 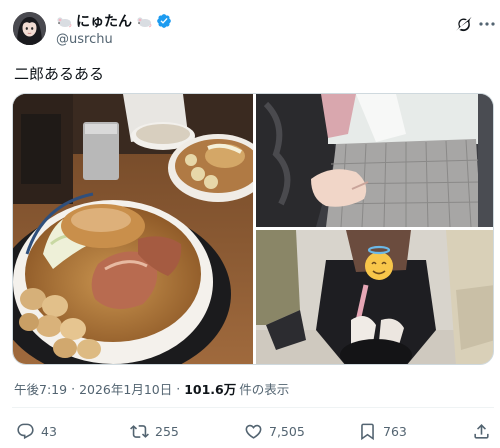 What do you see at coordinates (40, 388) in the screenshot?
I see `post-time: 午後7:19` at bounding box center [40, 388].